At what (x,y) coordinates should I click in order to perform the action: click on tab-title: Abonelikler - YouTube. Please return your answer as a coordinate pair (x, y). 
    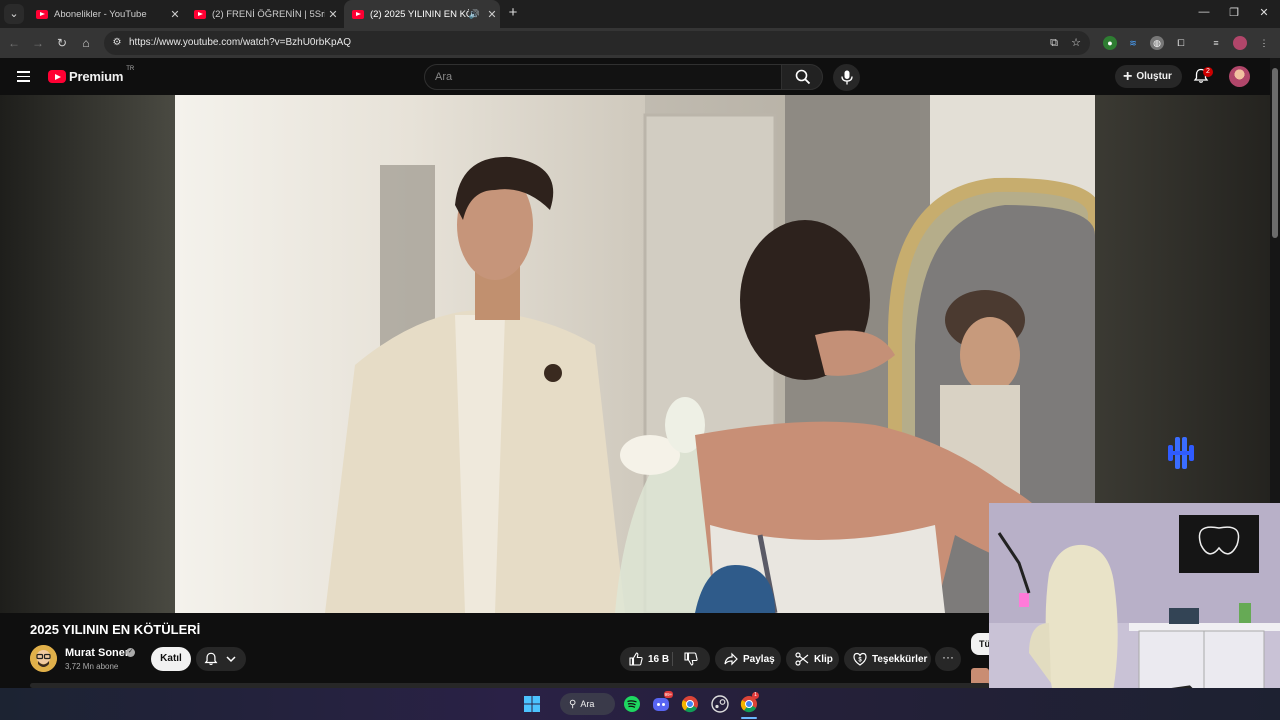
    Looking at the image, I should click on (100, 14).